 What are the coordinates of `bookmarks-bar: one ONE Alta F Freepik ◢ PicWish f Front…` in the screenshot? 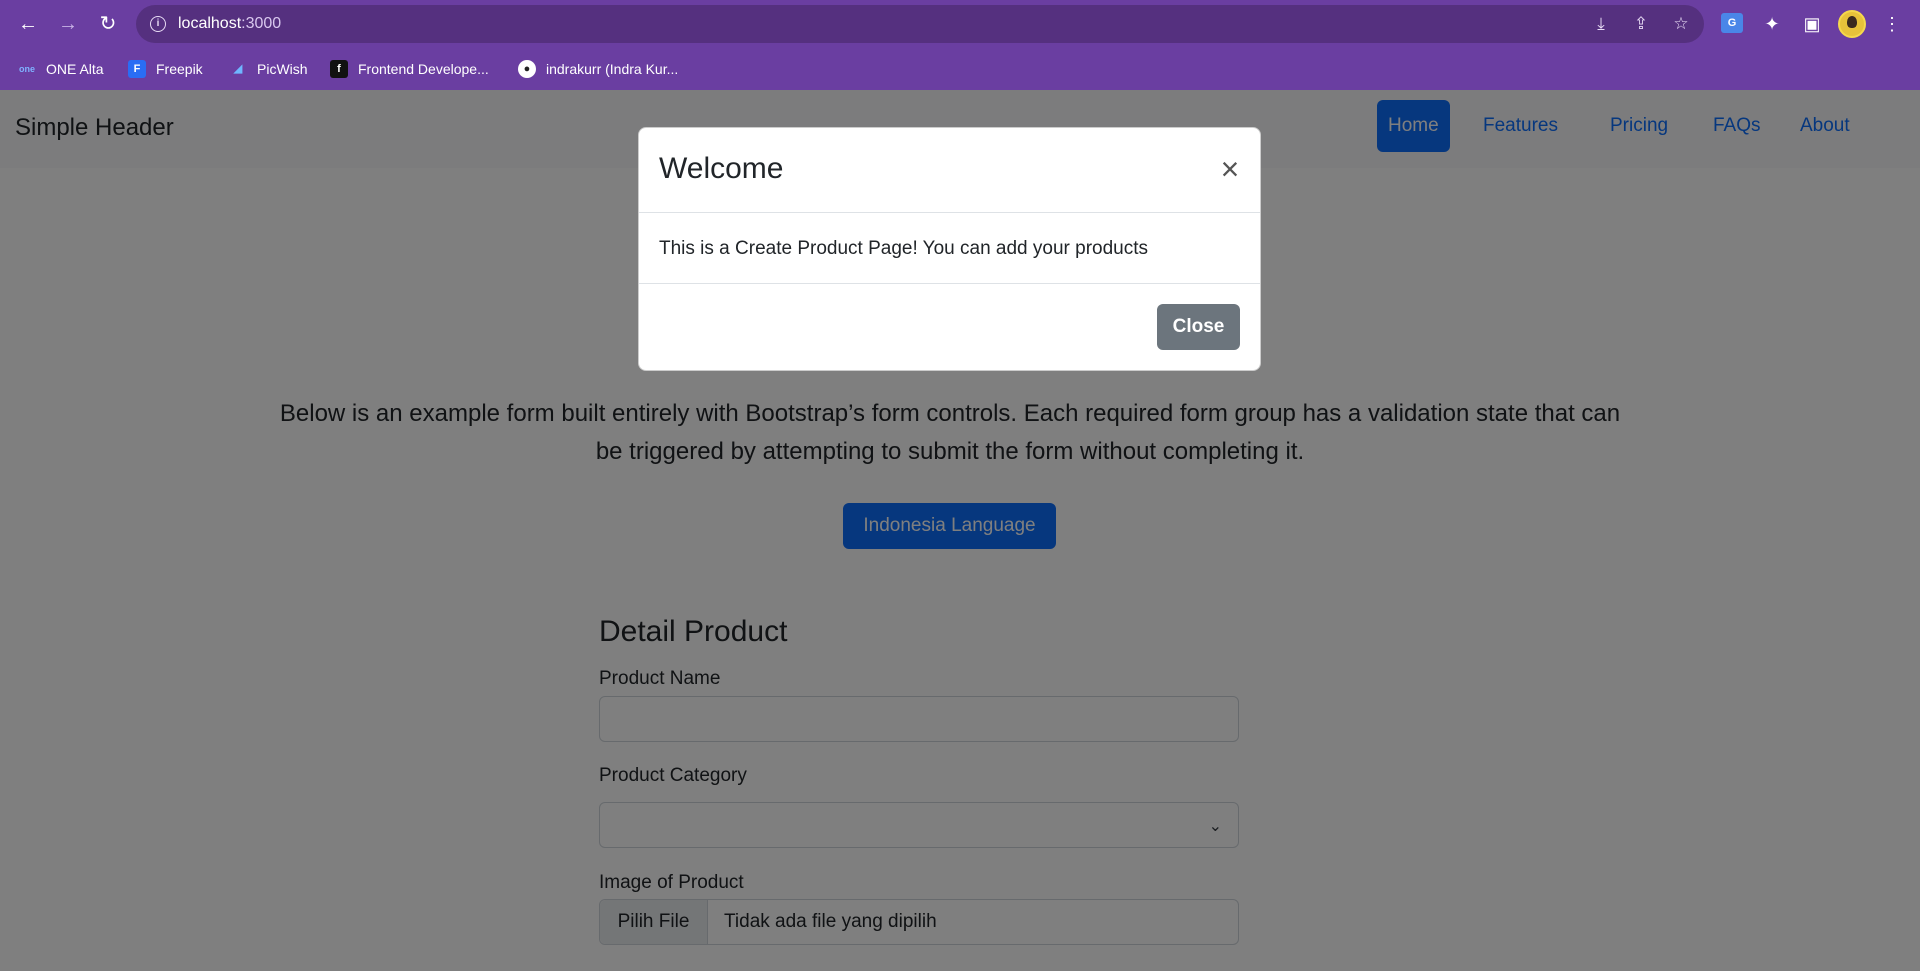 It's located at (960, 68).